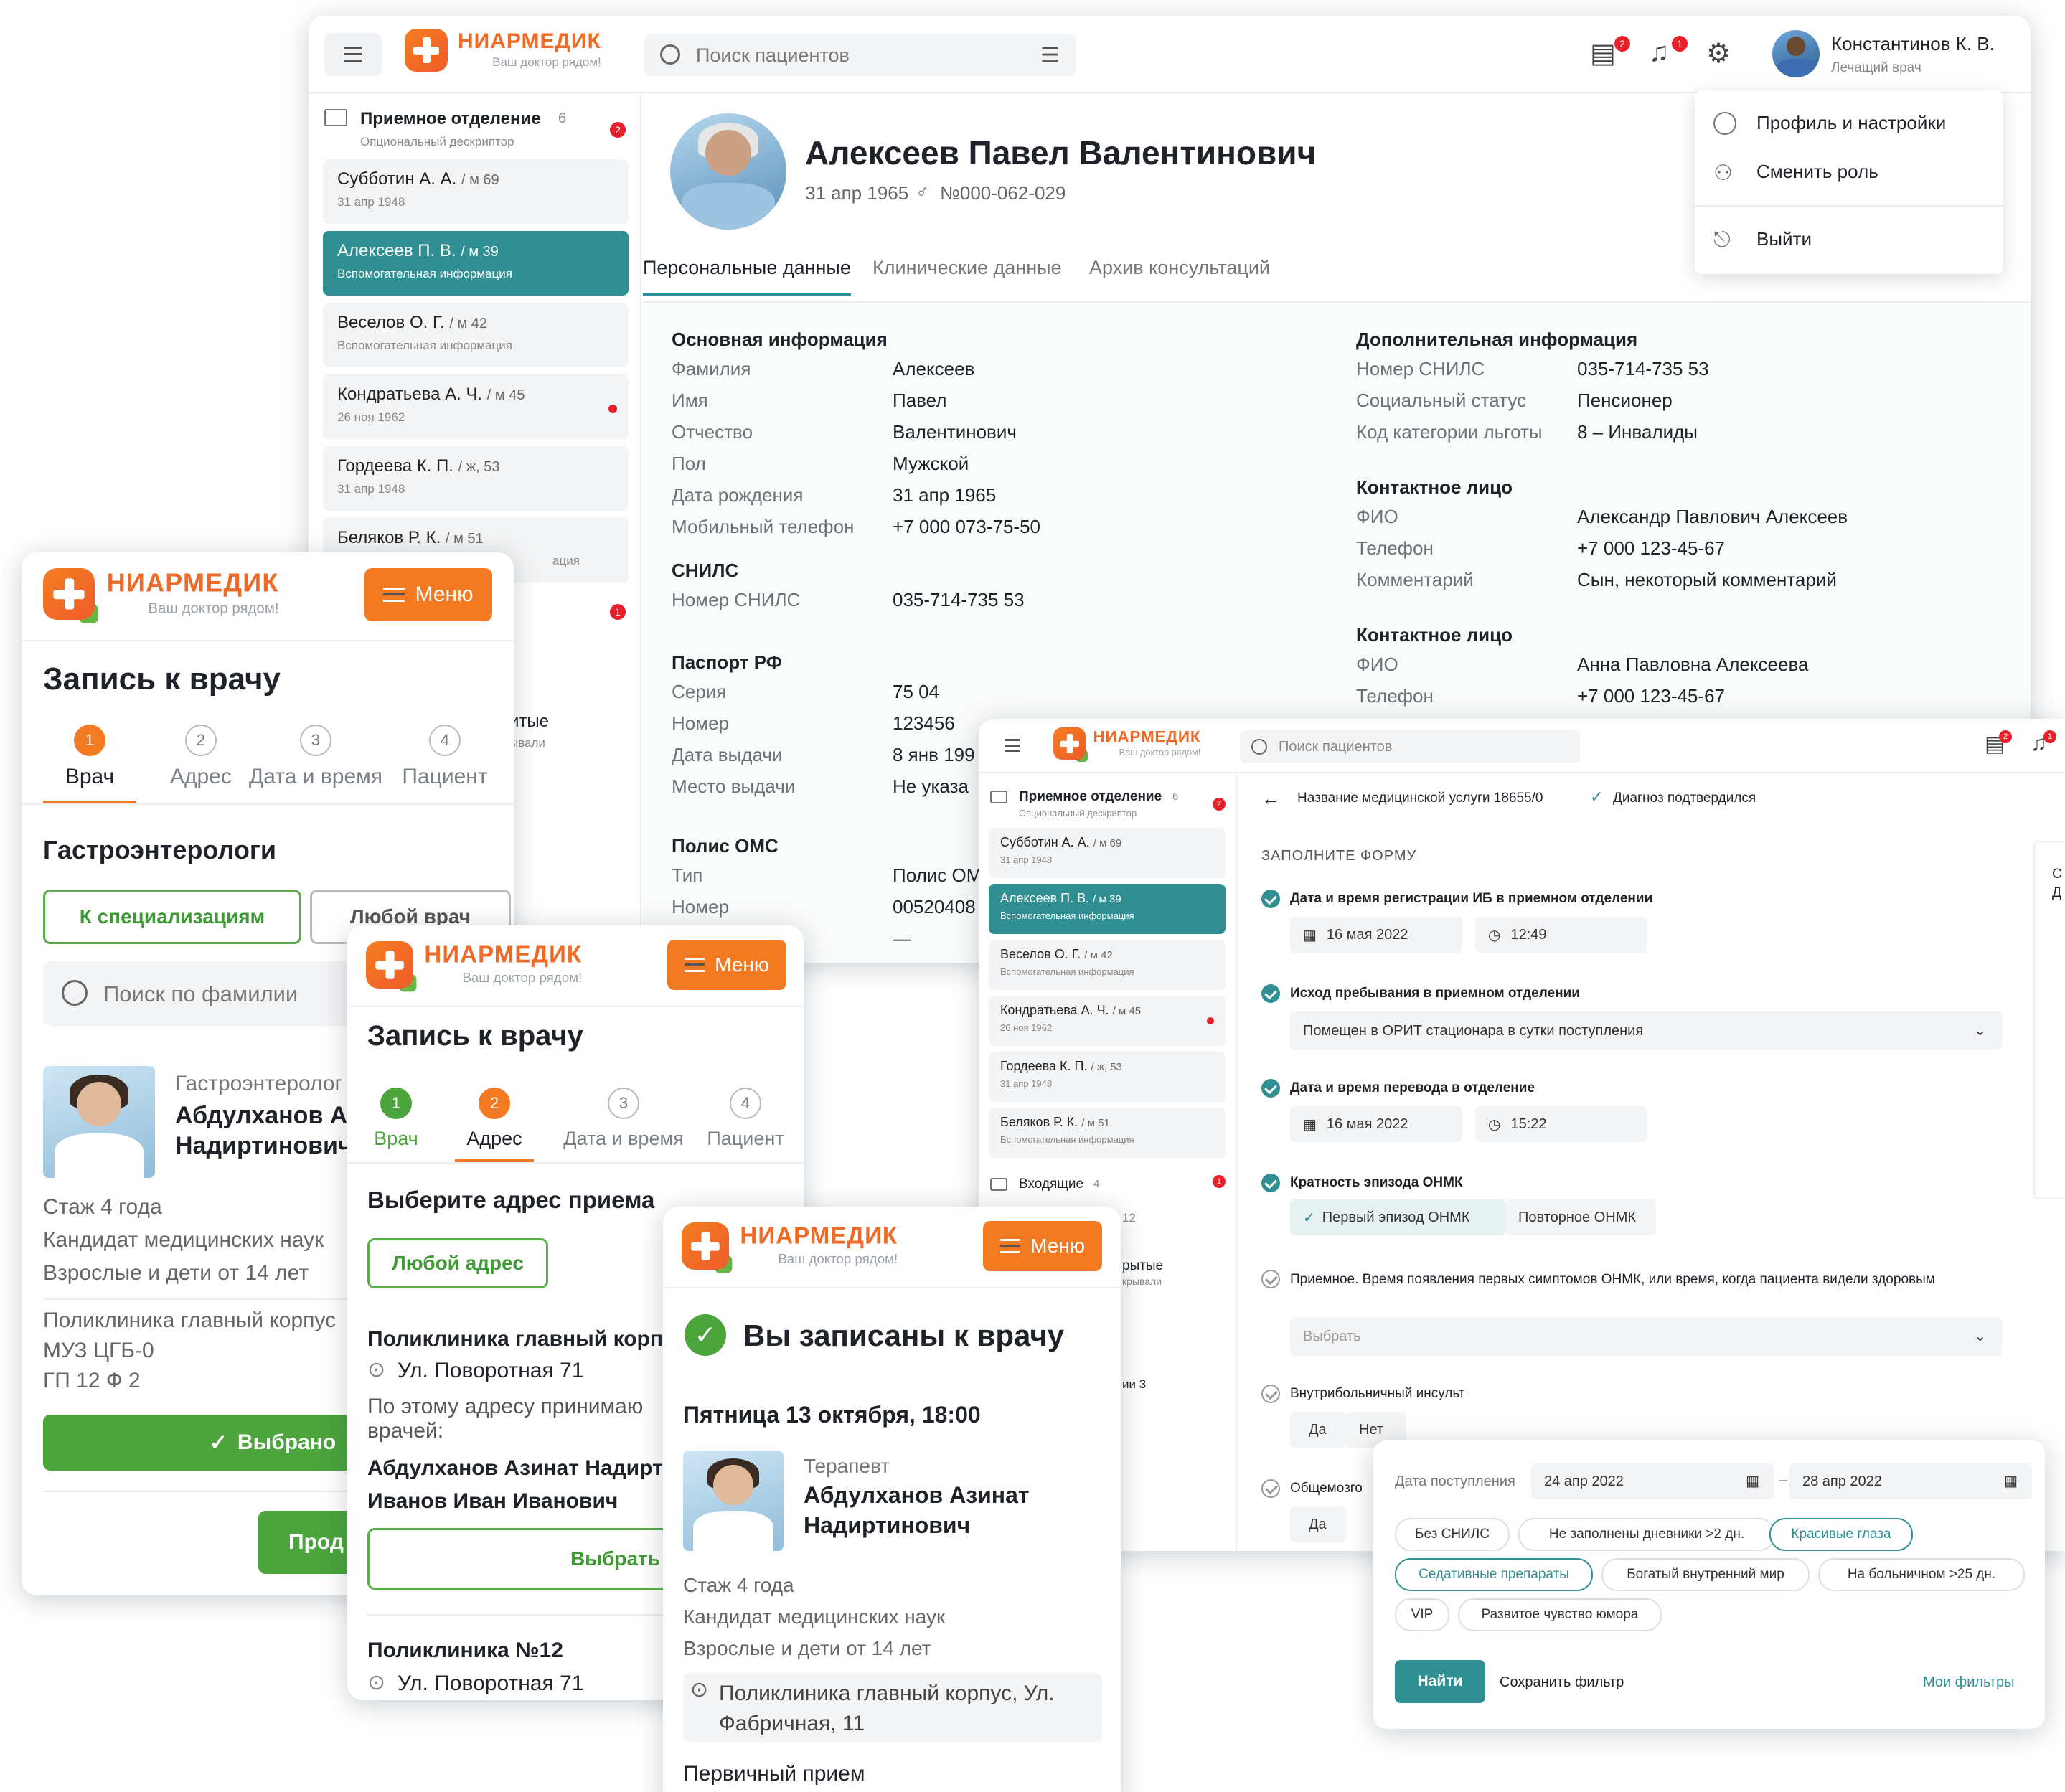 This screenshot has height=1792, width=2065. What do you see at coordinates (747, 276) in the screenshot?
I see `tab-personal: Персональные данные` at bounding box center [747, 276].